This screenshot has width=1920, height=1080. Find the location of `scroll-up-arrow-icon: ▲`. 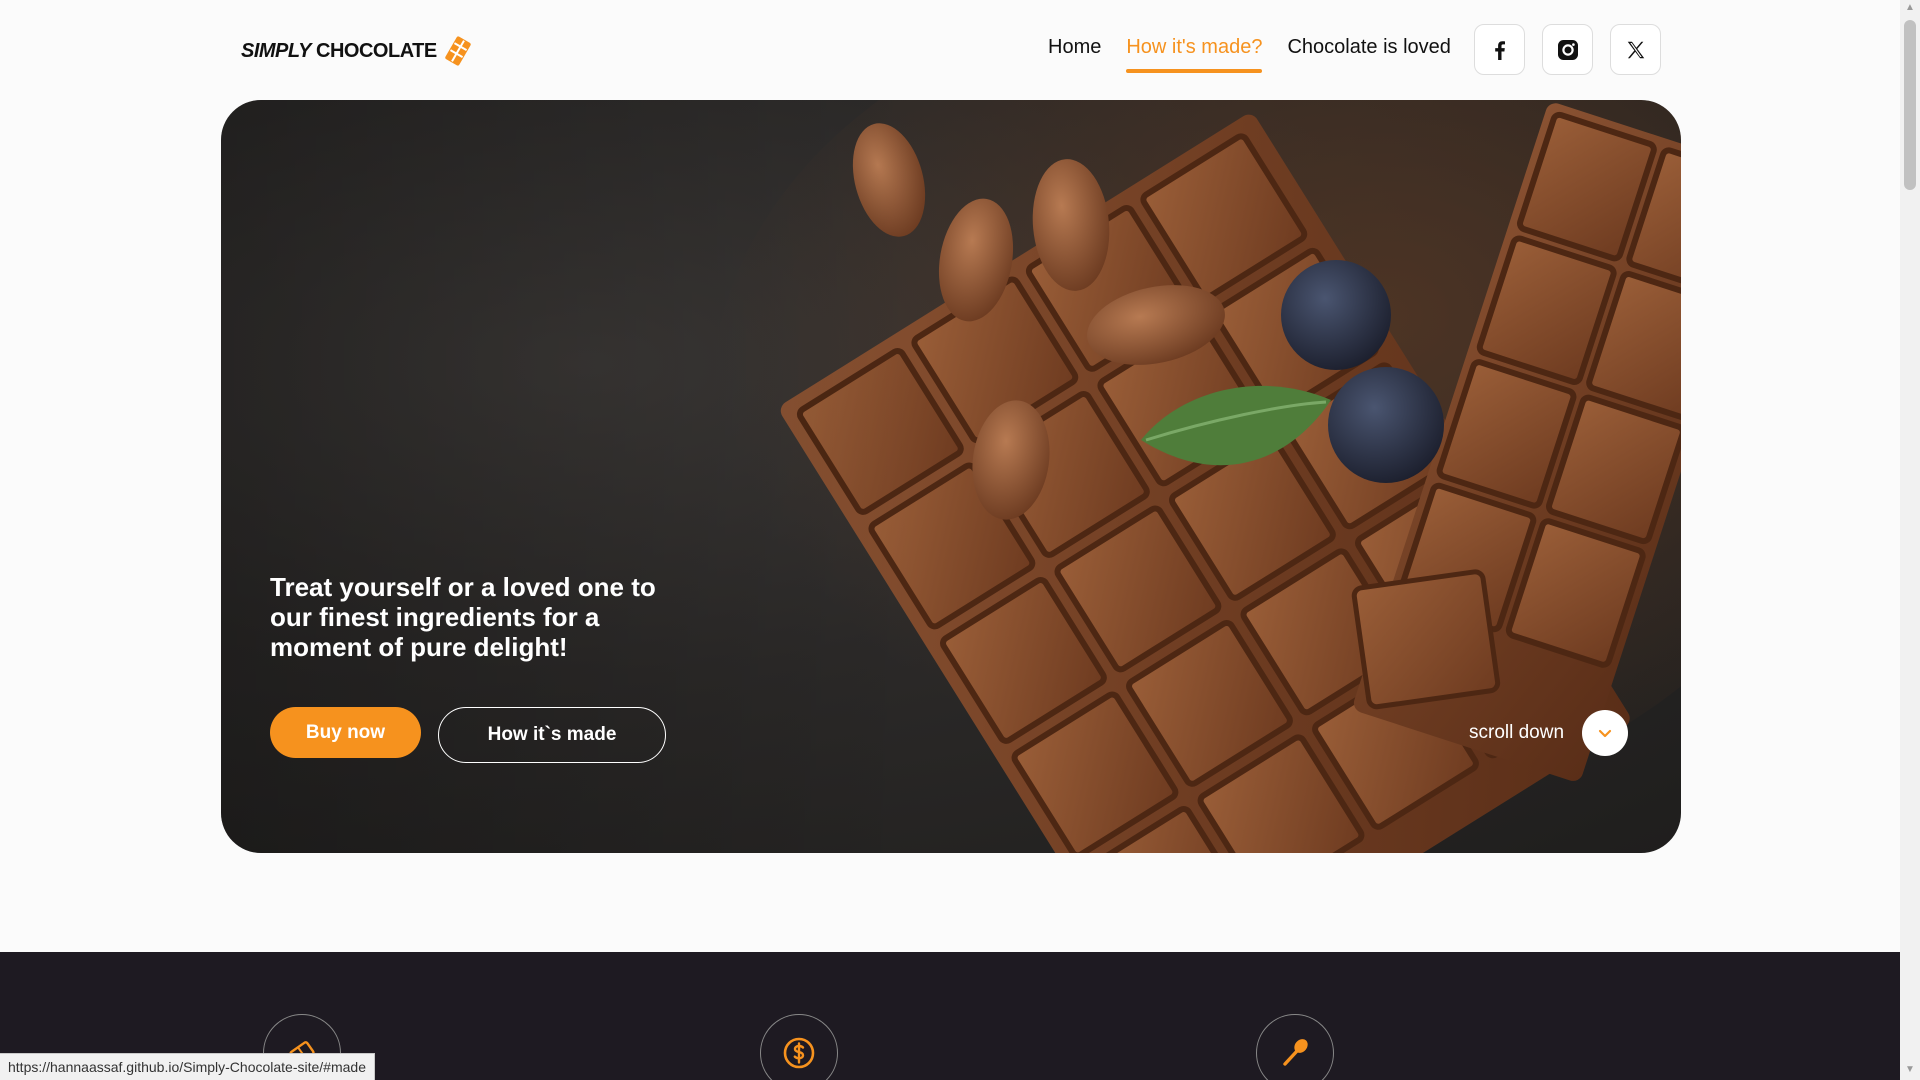

scroll-up-arrow-icon: ▲ is located at coordinates (1910, 8).